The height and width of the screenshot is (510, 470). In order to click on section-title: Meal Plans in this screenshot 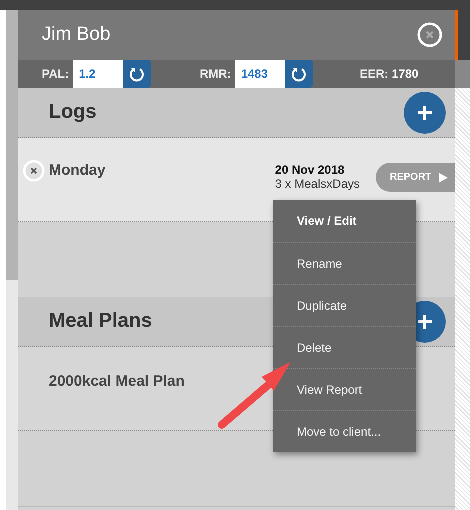, I will do `click(100, 321)`.